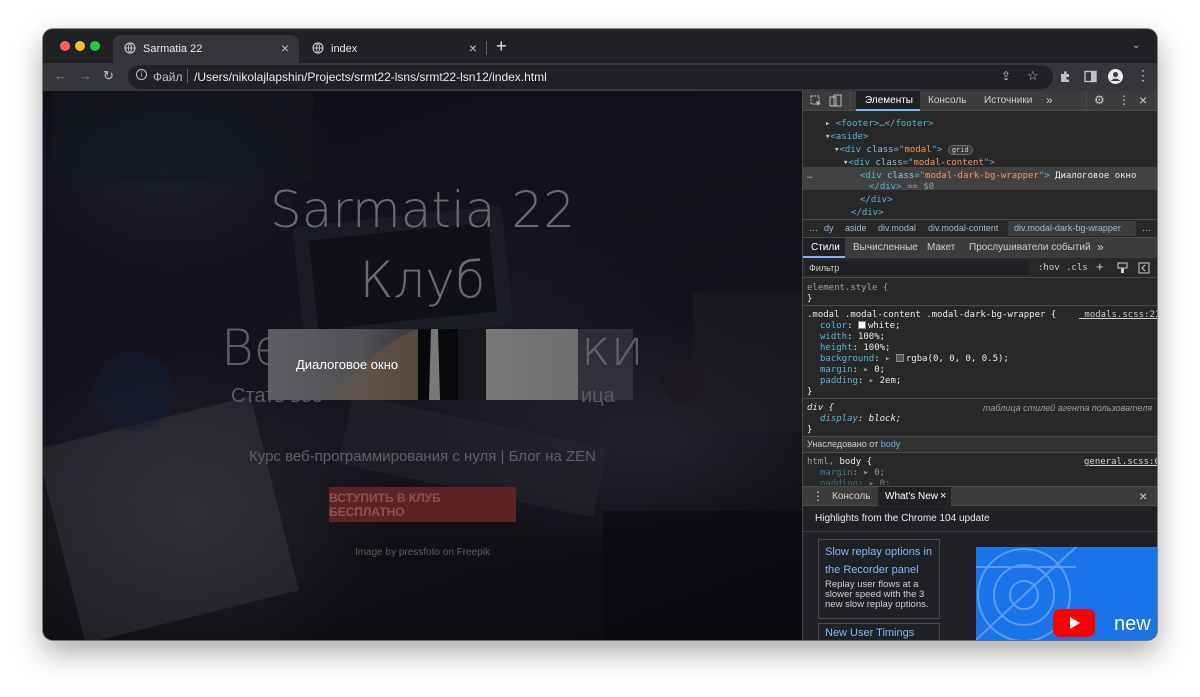  What do you see at coordinates (1090, 76) in the screenshot?
I see `side-panel-icon` at bounding box center [1090, 76].